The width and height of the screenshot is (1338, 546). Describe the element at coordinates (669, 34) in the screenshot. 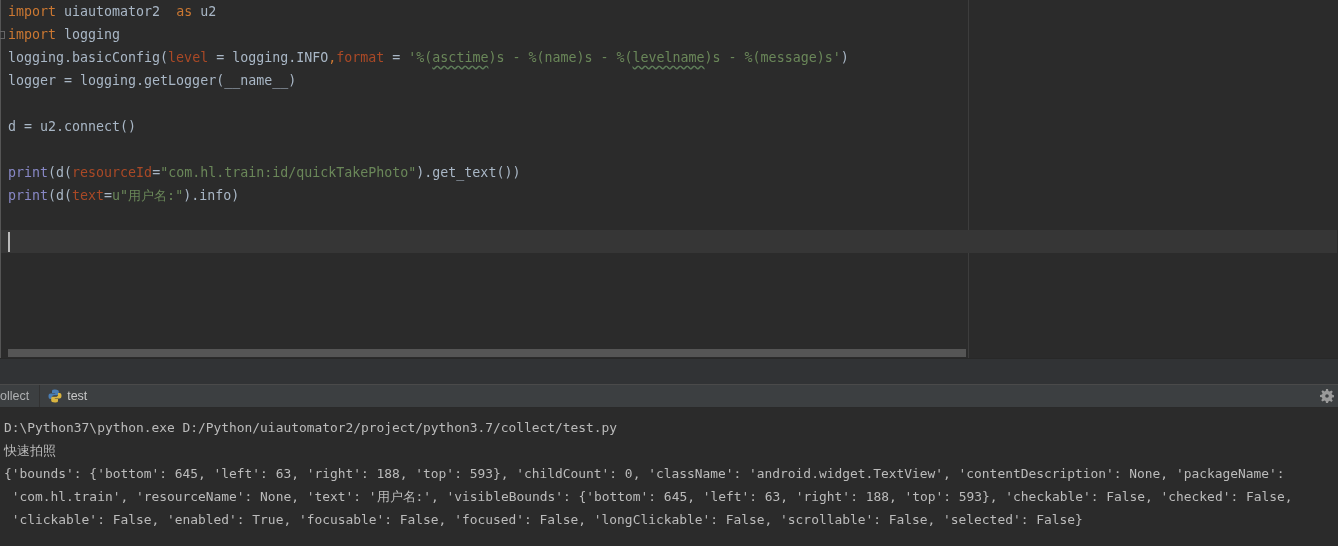

I see `code-line: import logging` at that location.